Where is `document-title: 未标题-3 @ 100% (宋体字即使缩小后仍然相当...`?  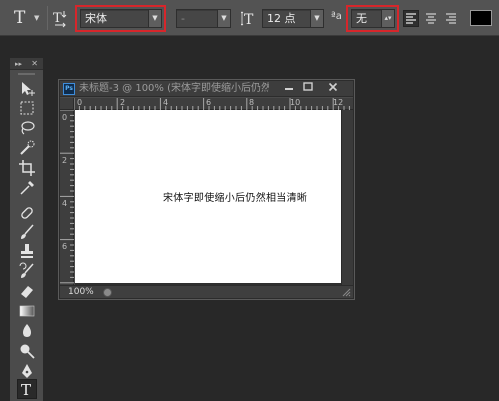 document-title: 未标题-3 @ 100% (宋体字即使缩小后仍然相当... is located at coordinates (174, 88).